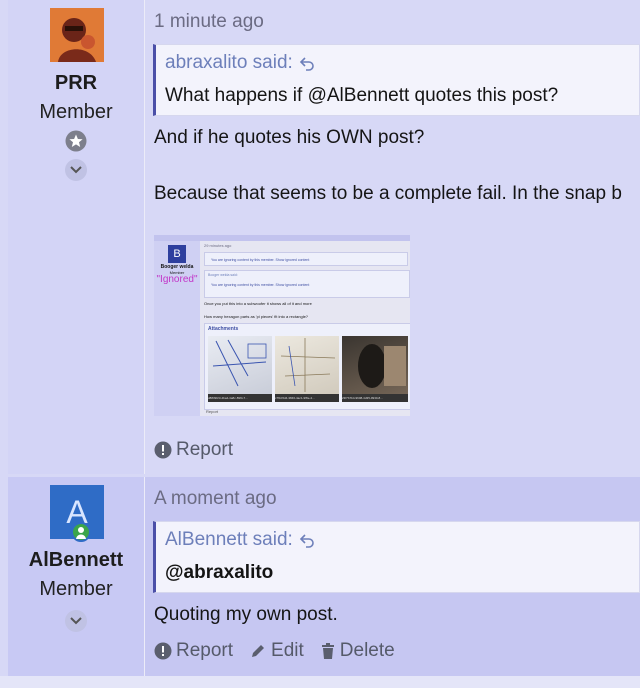 The width and height of the screenshot is (640, 688). I want to click on quote-author: AlBennett said:, so click(229, 540).